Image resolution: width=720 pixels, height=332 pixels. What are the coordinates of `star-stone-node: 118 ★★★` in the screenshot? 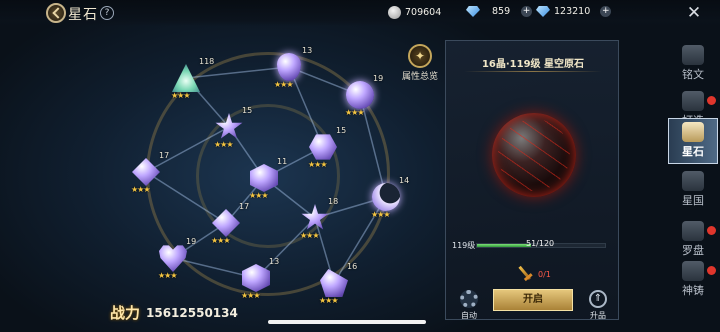 It's located at (191, 78).